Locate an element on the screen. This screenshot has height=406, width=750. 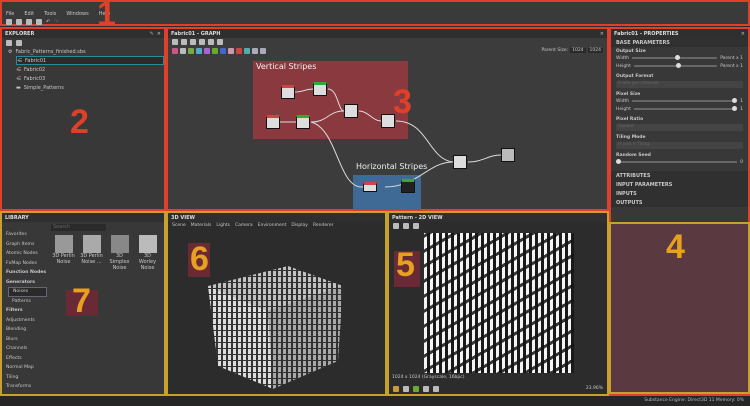
menu-materials: Materials is located at coordinates (201, 226).